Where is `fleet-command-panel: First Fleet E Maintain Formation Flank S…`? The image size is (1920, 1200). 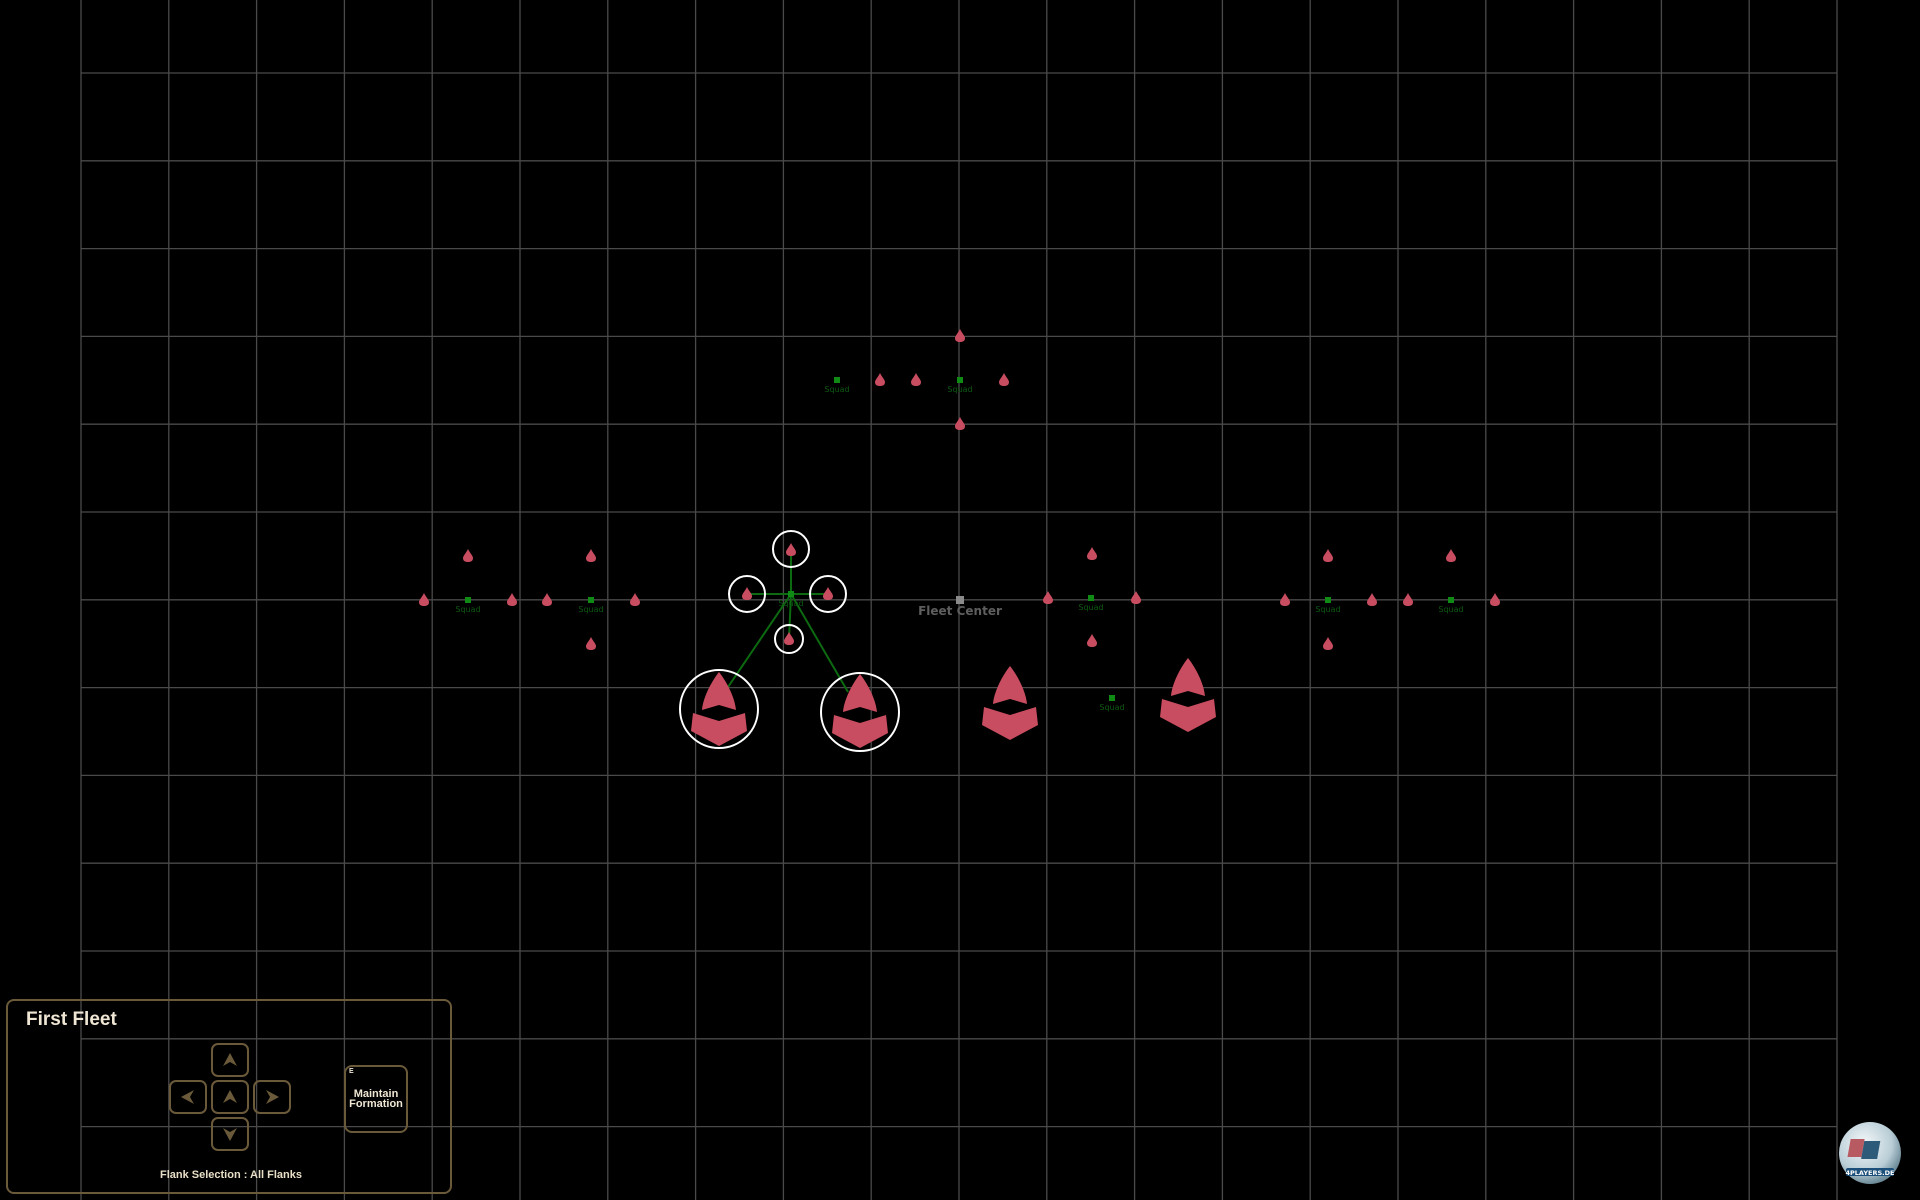
fleet-command-panel: First Fleet E Maintain Formation Flank S… is located at coordinates (229, 1096).